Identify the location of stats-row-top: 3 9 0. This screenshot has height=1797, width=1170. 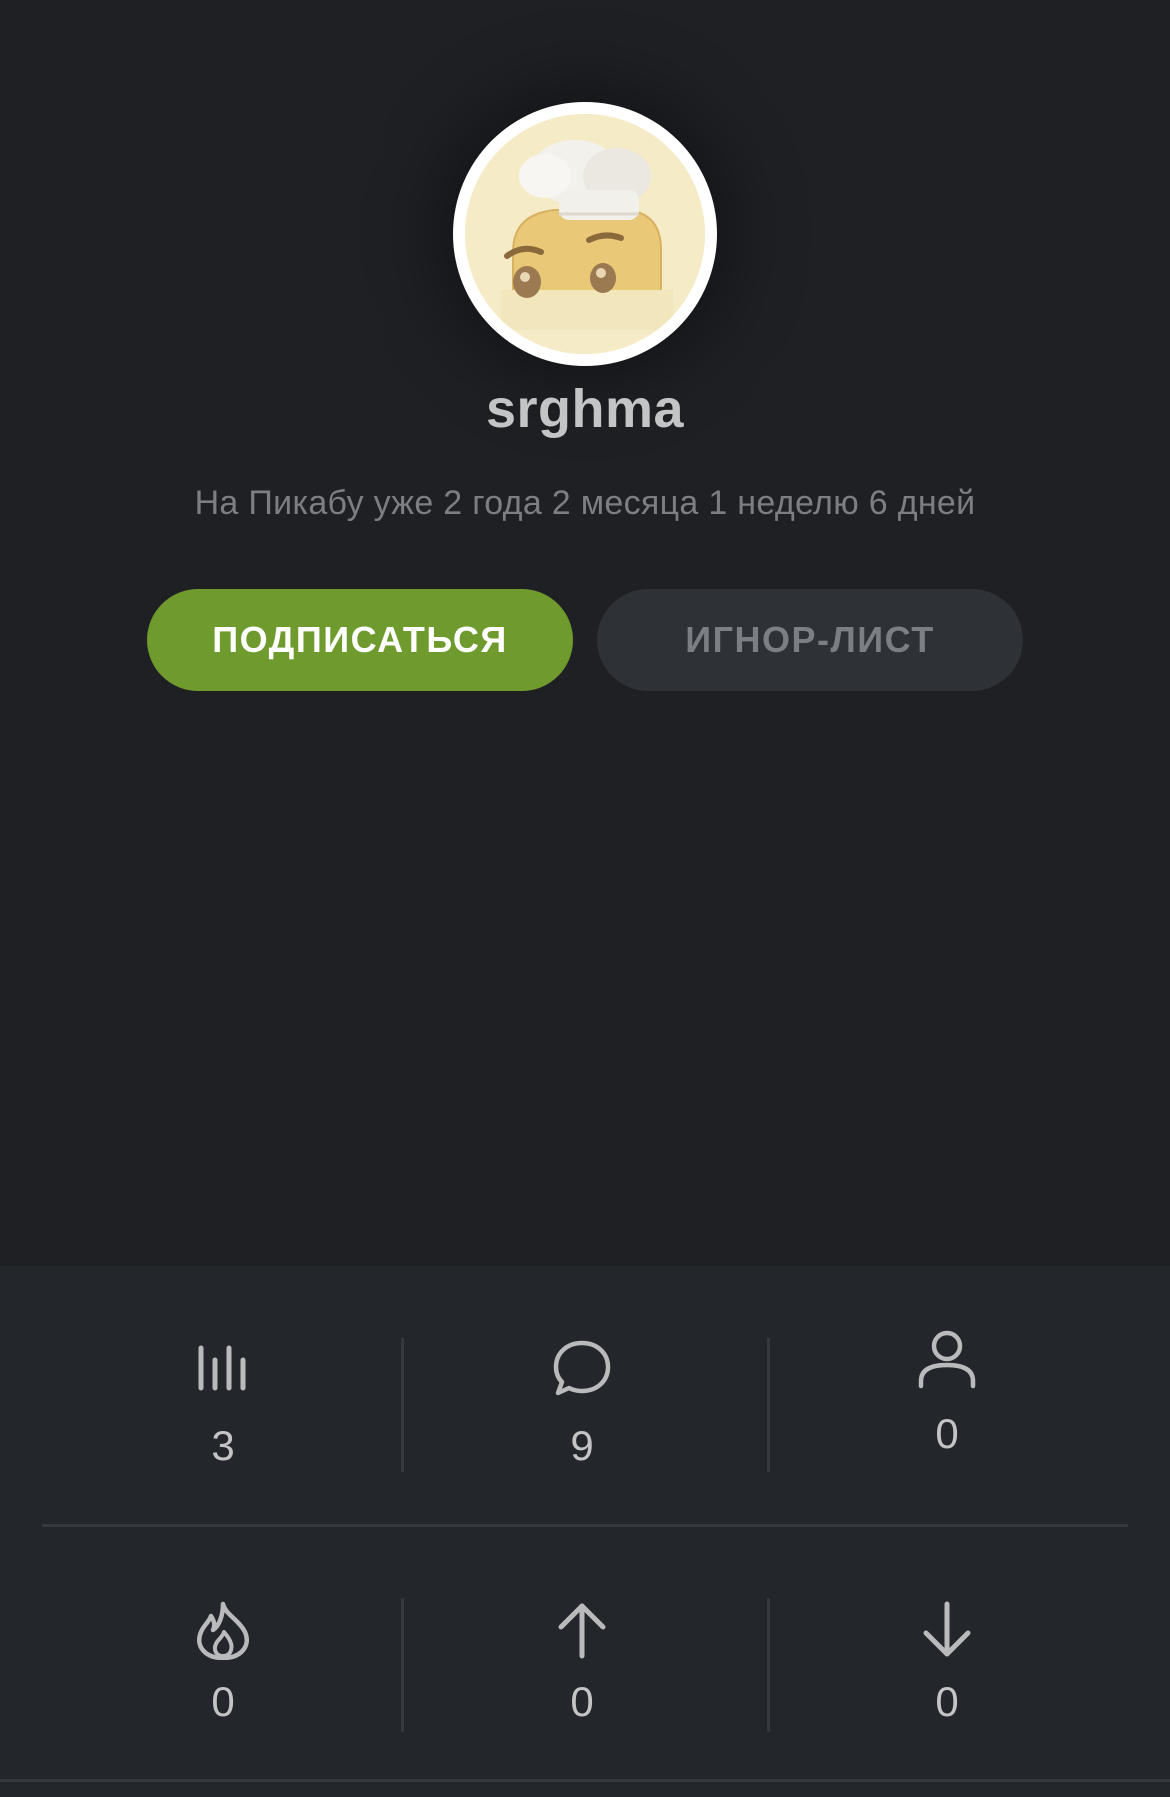
(585, 1386).